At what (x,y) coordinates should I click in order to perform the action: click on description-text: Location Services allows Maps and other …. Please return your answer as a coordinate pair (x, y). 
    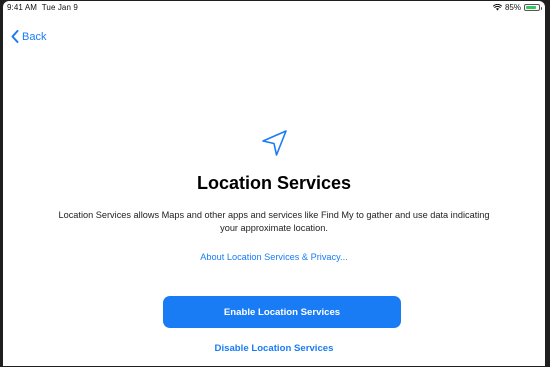
    Looking at the image, I should click on (274, 221).